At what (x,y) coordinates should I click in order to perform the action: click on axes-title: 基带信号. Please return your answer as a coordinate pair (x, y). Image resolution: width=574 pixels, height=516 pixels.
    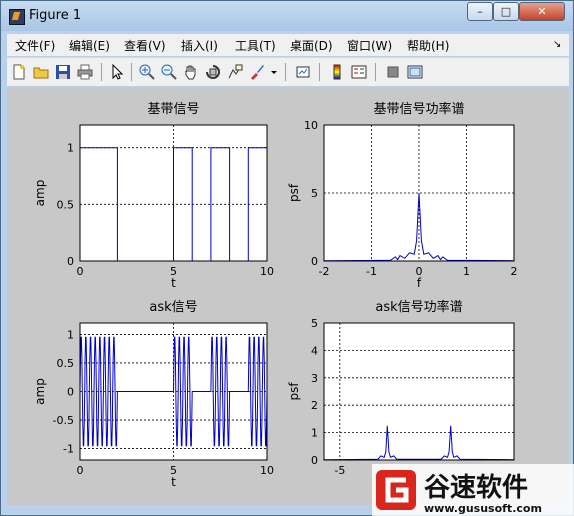
    Looking at the image, I should click on (173, 109).